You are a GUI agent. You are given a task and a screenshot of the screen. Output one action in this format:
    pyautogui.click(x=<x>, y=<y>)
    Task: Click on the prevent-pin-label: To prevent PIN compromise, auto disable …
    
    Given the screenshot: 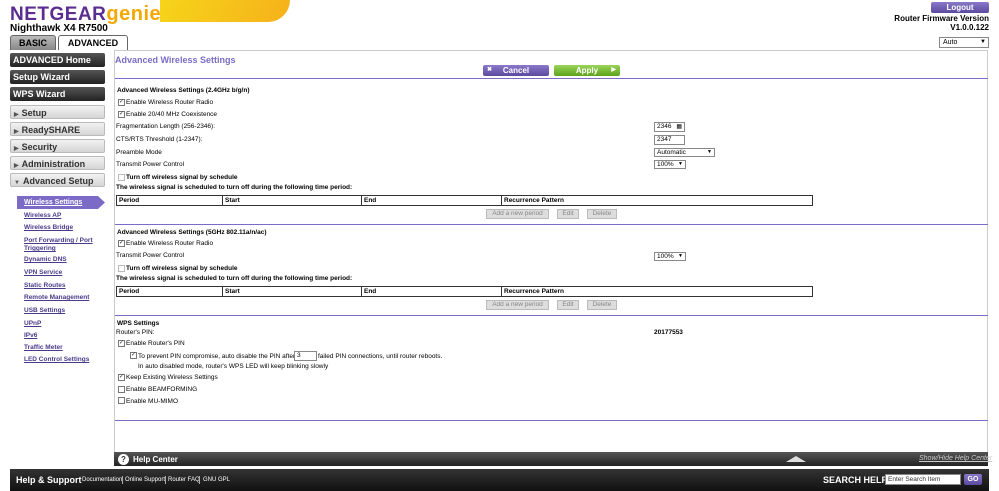 What is the action you would take?
    pyautogui.click(x=217, y=356)
    